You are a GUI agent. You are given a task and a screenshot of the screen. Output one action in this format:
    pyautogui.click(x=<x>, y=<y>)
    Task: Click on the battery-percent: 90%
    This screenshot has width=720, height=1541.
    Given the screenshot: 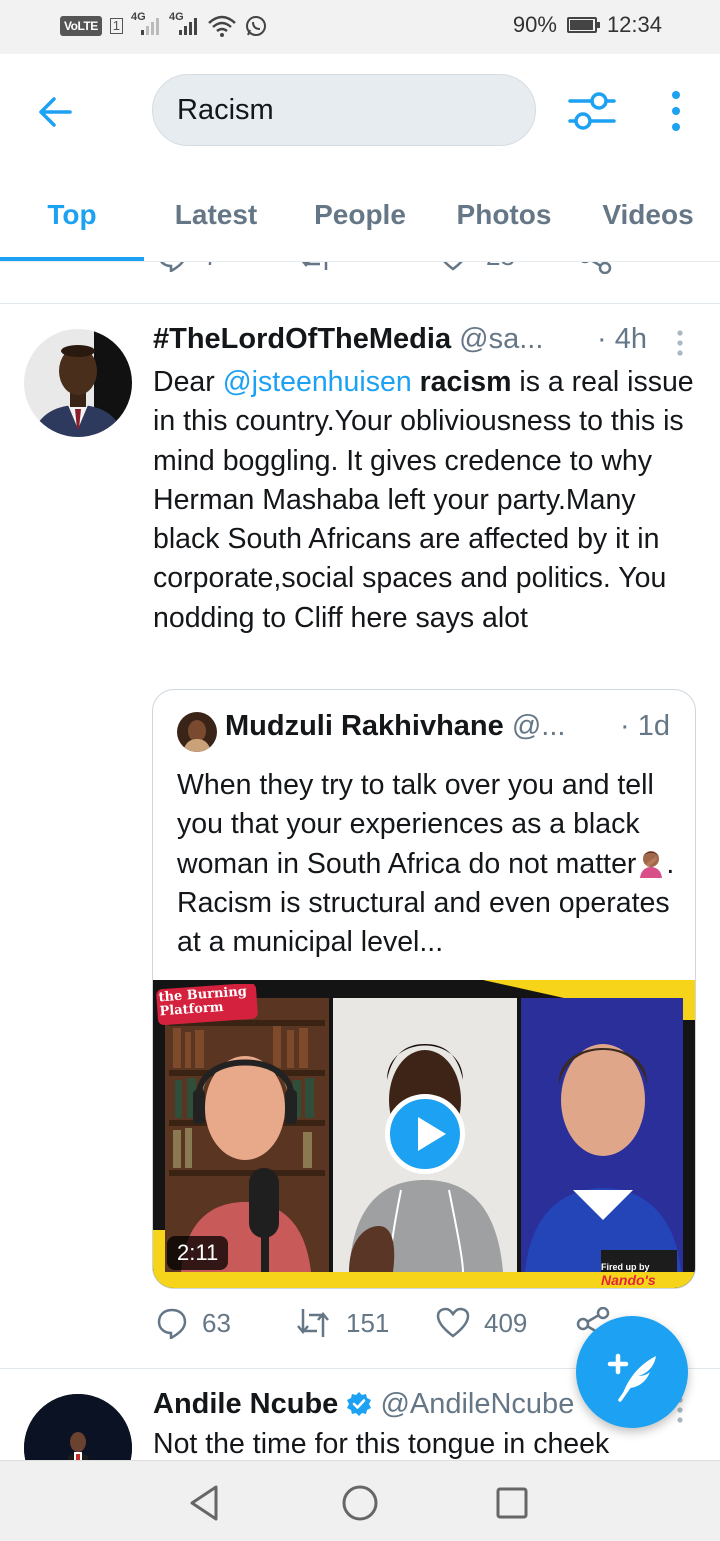 What is the action you would take?
    pyautogui.click(x=534, y=24)
    